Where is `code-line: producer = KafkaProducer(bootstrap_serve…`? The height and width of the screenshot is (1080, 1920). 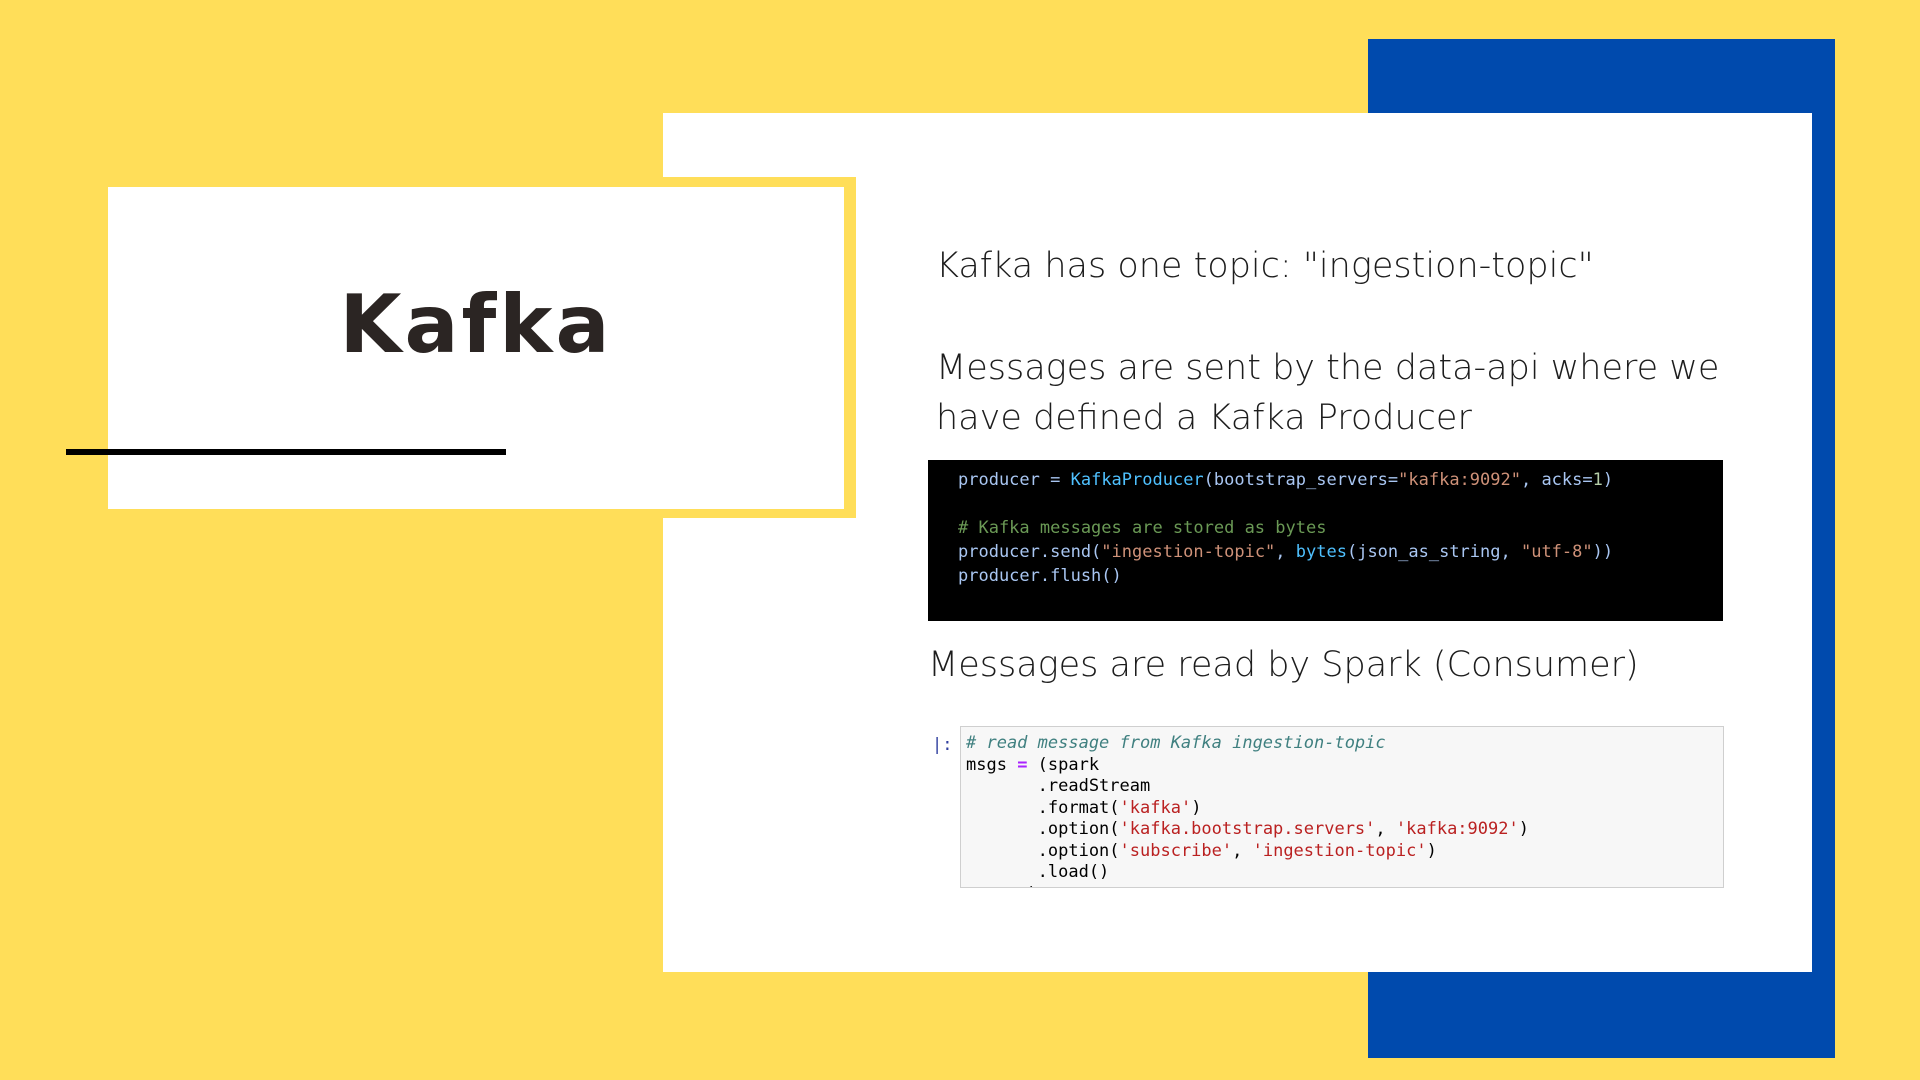 code-line: producer = KafkaProducer(bootstrap_serve… is located at coordinates (1340, 480).